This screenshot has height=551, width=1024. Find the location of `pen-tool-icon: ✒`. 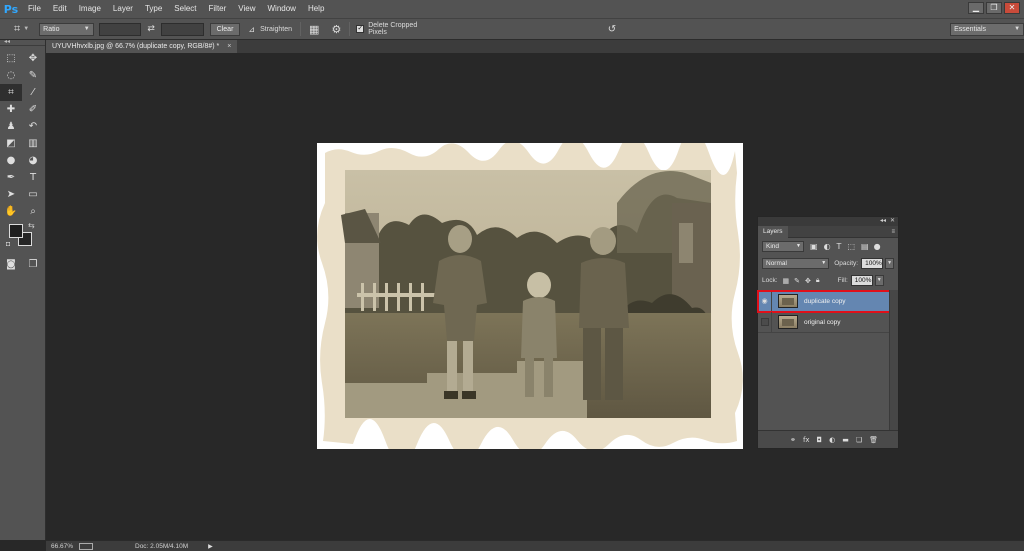

pen-tool-icon: ✒ is located at coordinates (11, 177).